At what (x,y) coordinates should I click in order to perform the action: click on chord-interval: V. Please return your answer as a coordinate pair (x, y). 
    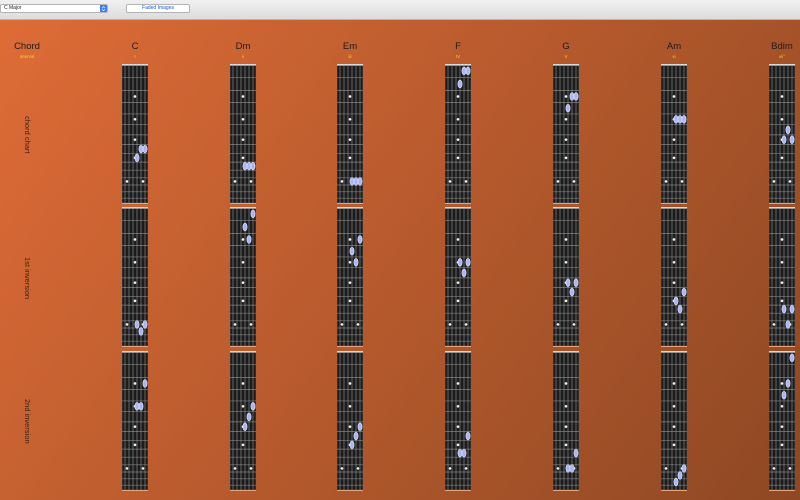
    Looking at the image, I should click on (566, 56).